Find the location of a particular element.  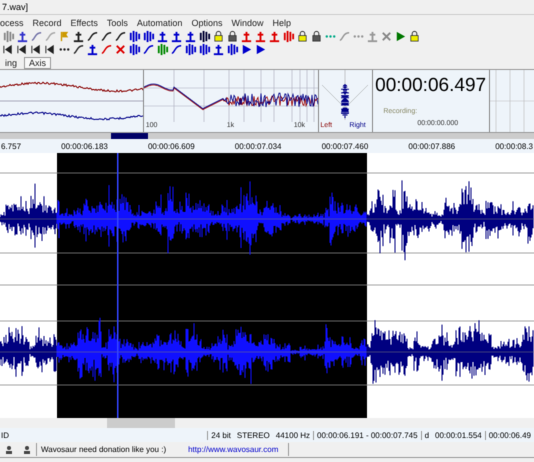

website-link: http://www.wavosaur.com is located at coordinates (233, 449).